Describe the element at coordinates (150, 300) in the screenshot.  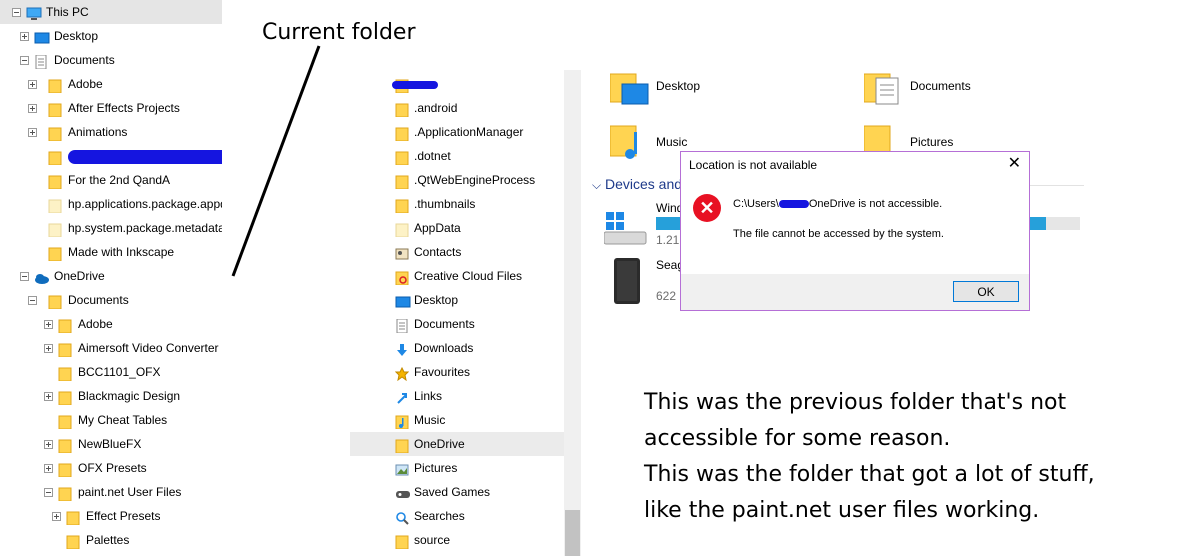
I see `tree-item: Documents` at that location.